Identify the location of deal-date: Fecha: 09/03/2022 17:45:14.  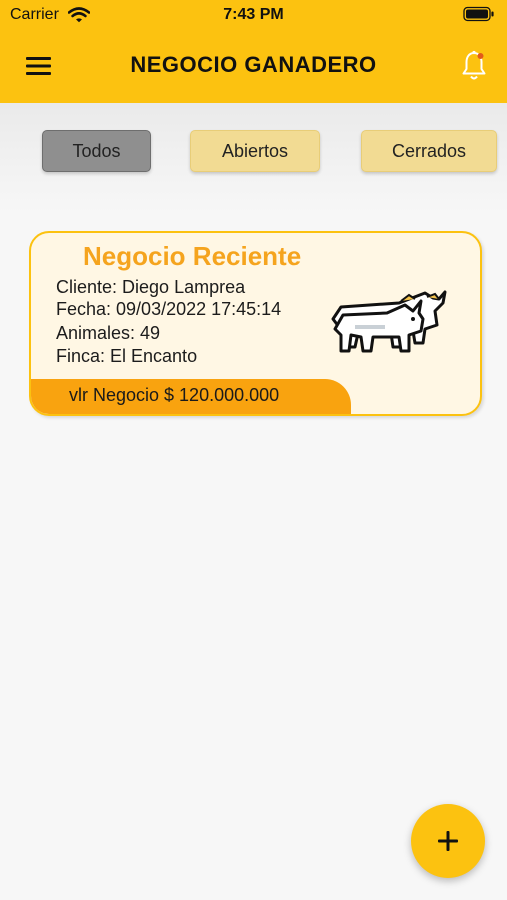
(169, 309).